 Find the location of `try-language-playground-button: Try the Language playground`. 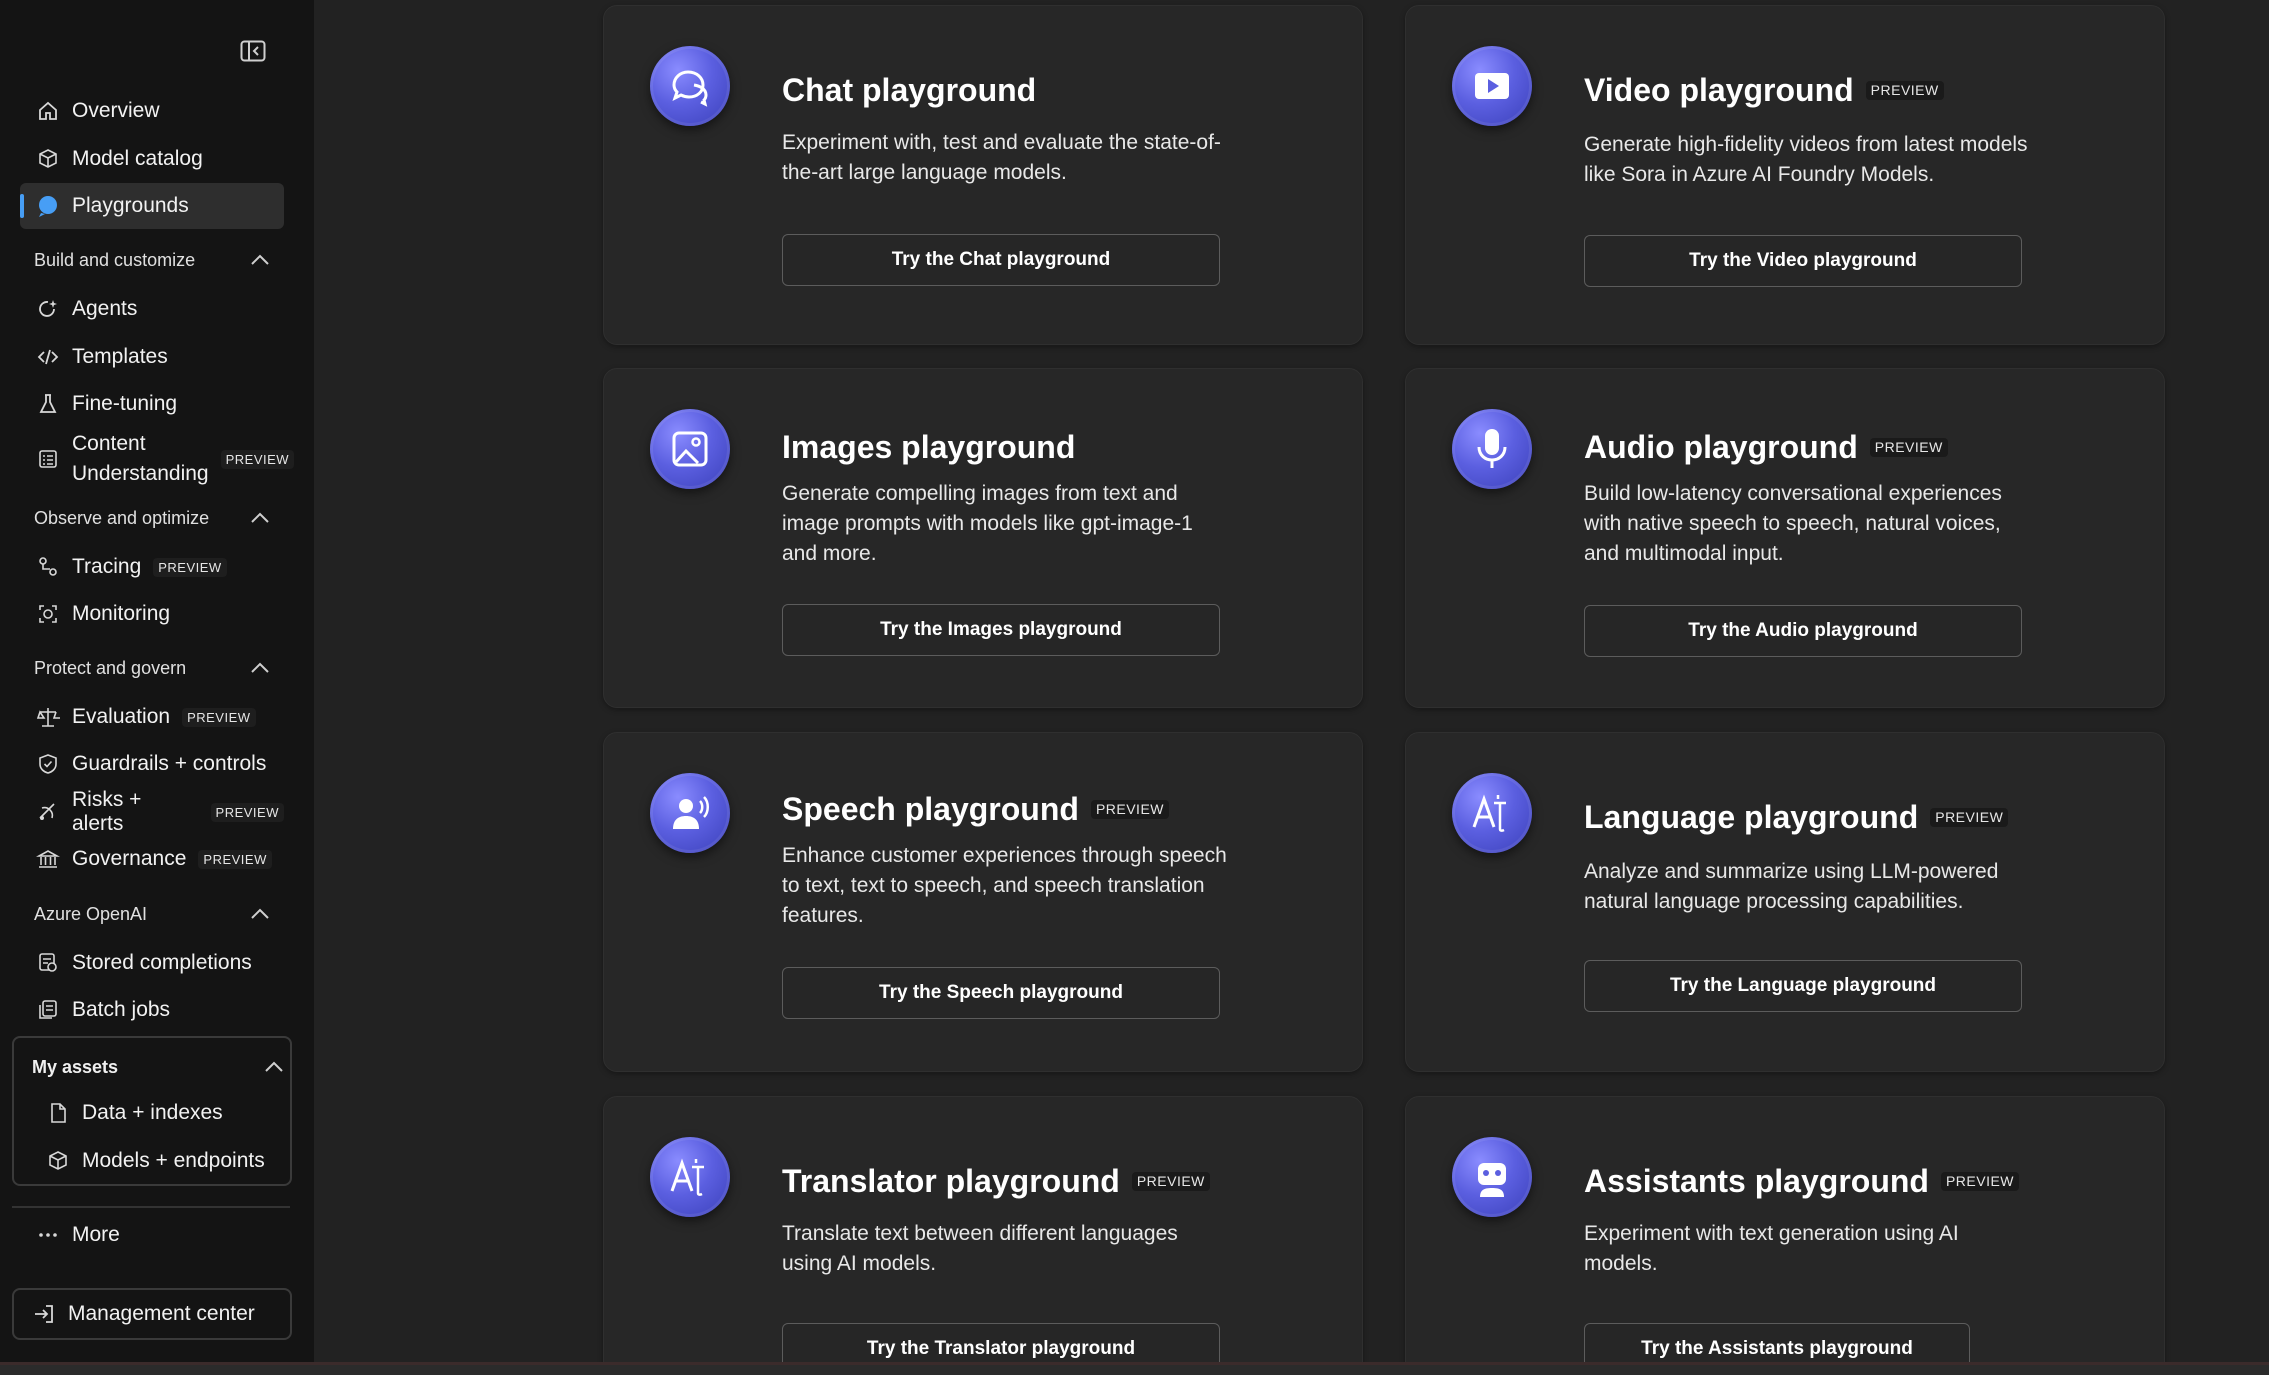

try-language-playground-button: Try the Language playground is located at coordinates (1803, 986).